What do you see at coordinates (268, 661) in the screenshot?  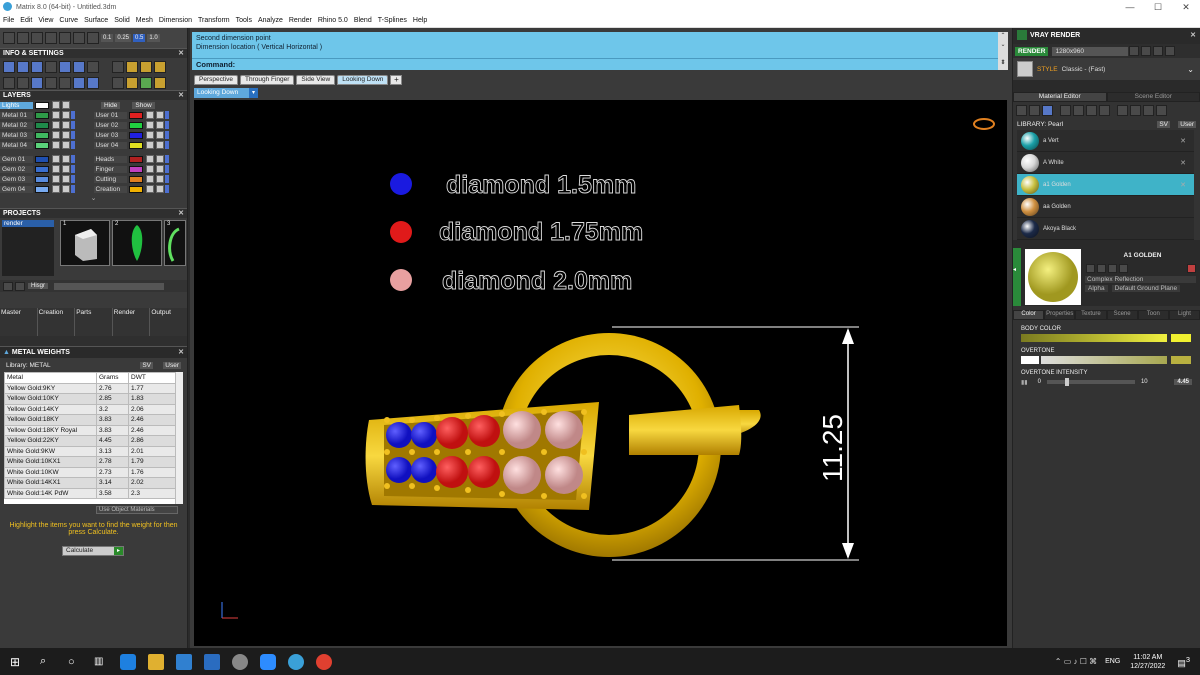 I see `zoom-icon` at bounding box center [268, 661].